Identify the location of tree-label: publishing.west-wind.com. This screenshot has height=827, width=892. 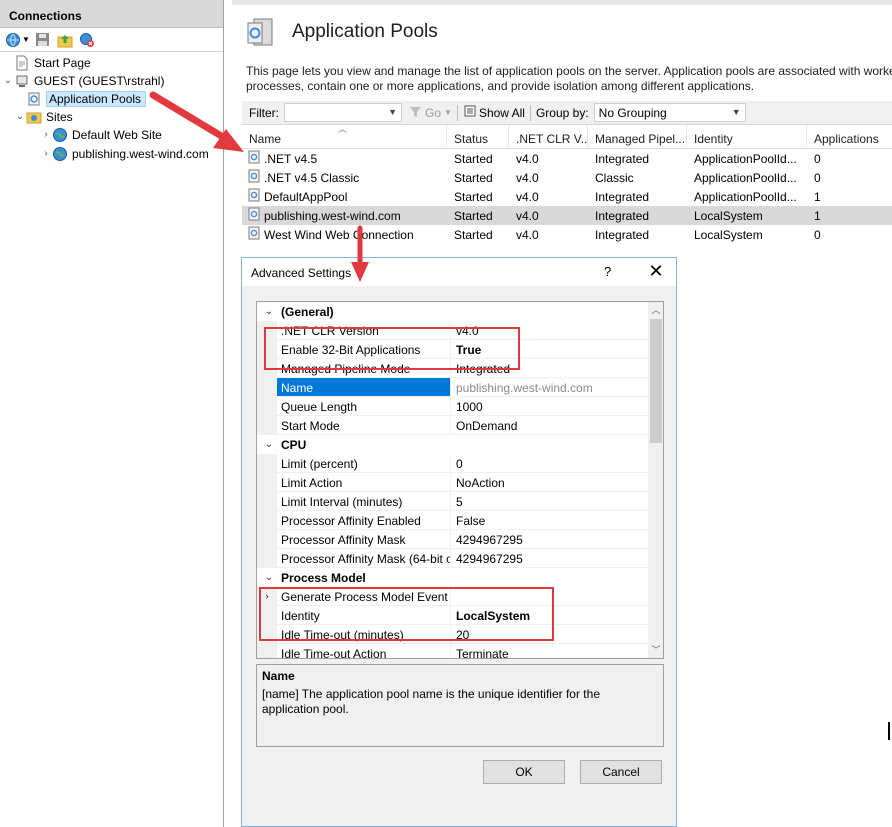
(140, 153).